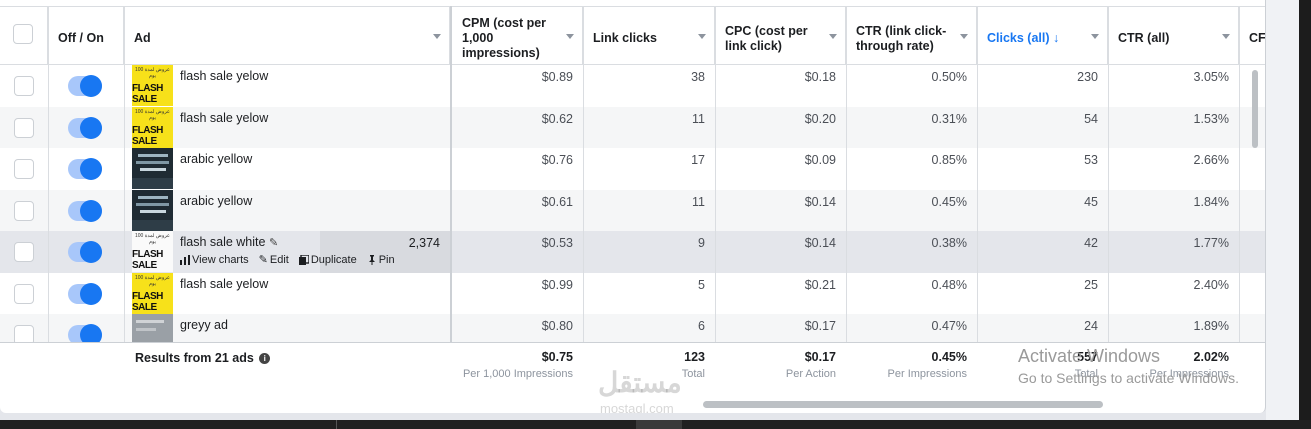 Image resolution: width=1311 pixels, height=429 pixels. I want to click on view-charts-action: View charts, so click(214, 259).